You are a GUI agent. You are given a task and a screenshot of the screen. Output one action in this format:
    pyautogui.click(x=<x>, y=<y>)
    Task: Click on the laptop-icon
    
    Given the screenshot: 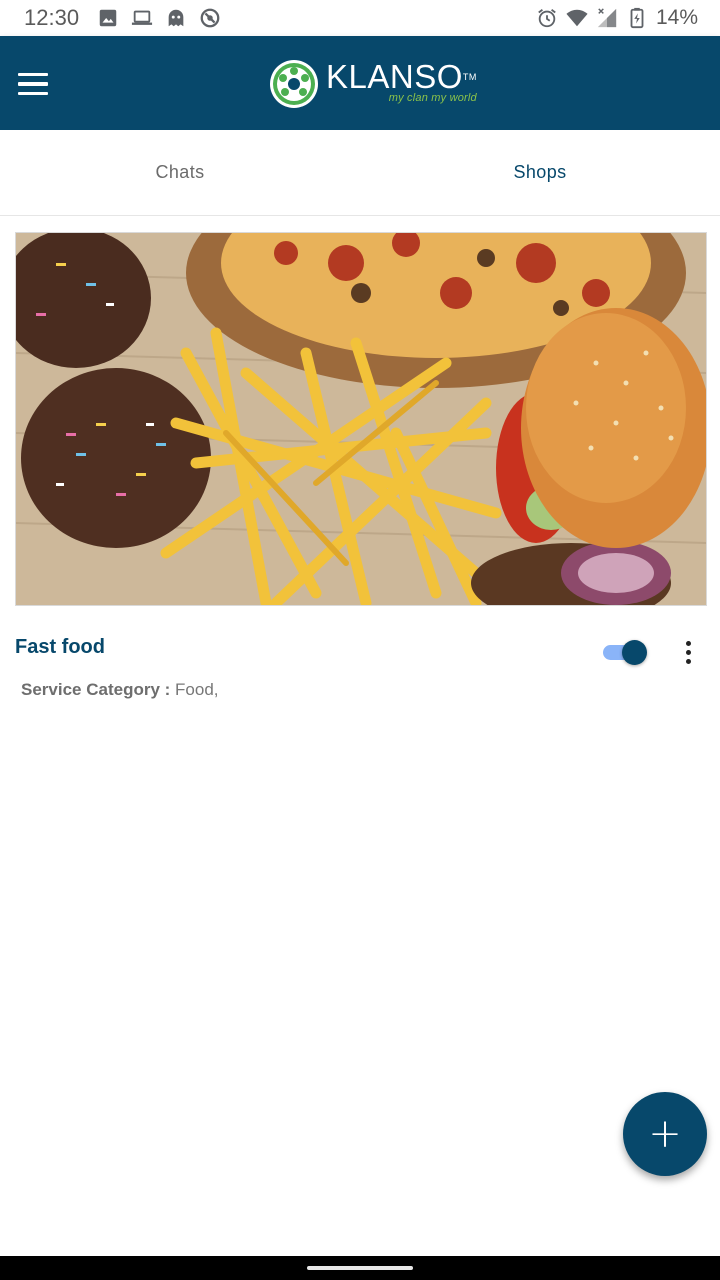 What is the action you would take?
    pyautogui.click(x=142, y=17)
    